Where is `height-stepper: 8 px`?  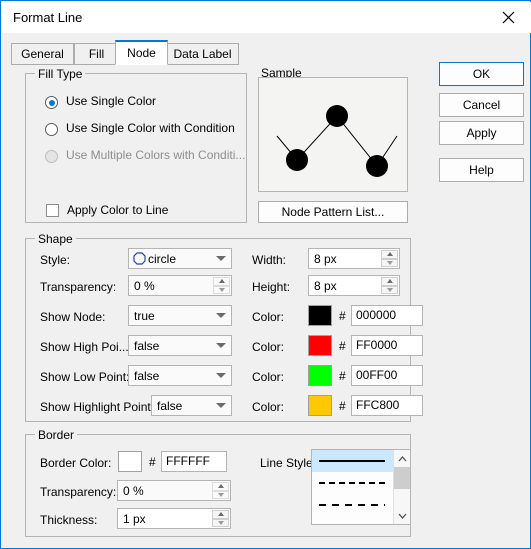 height-stepper: 8 px is located at coordinates (354, 285).